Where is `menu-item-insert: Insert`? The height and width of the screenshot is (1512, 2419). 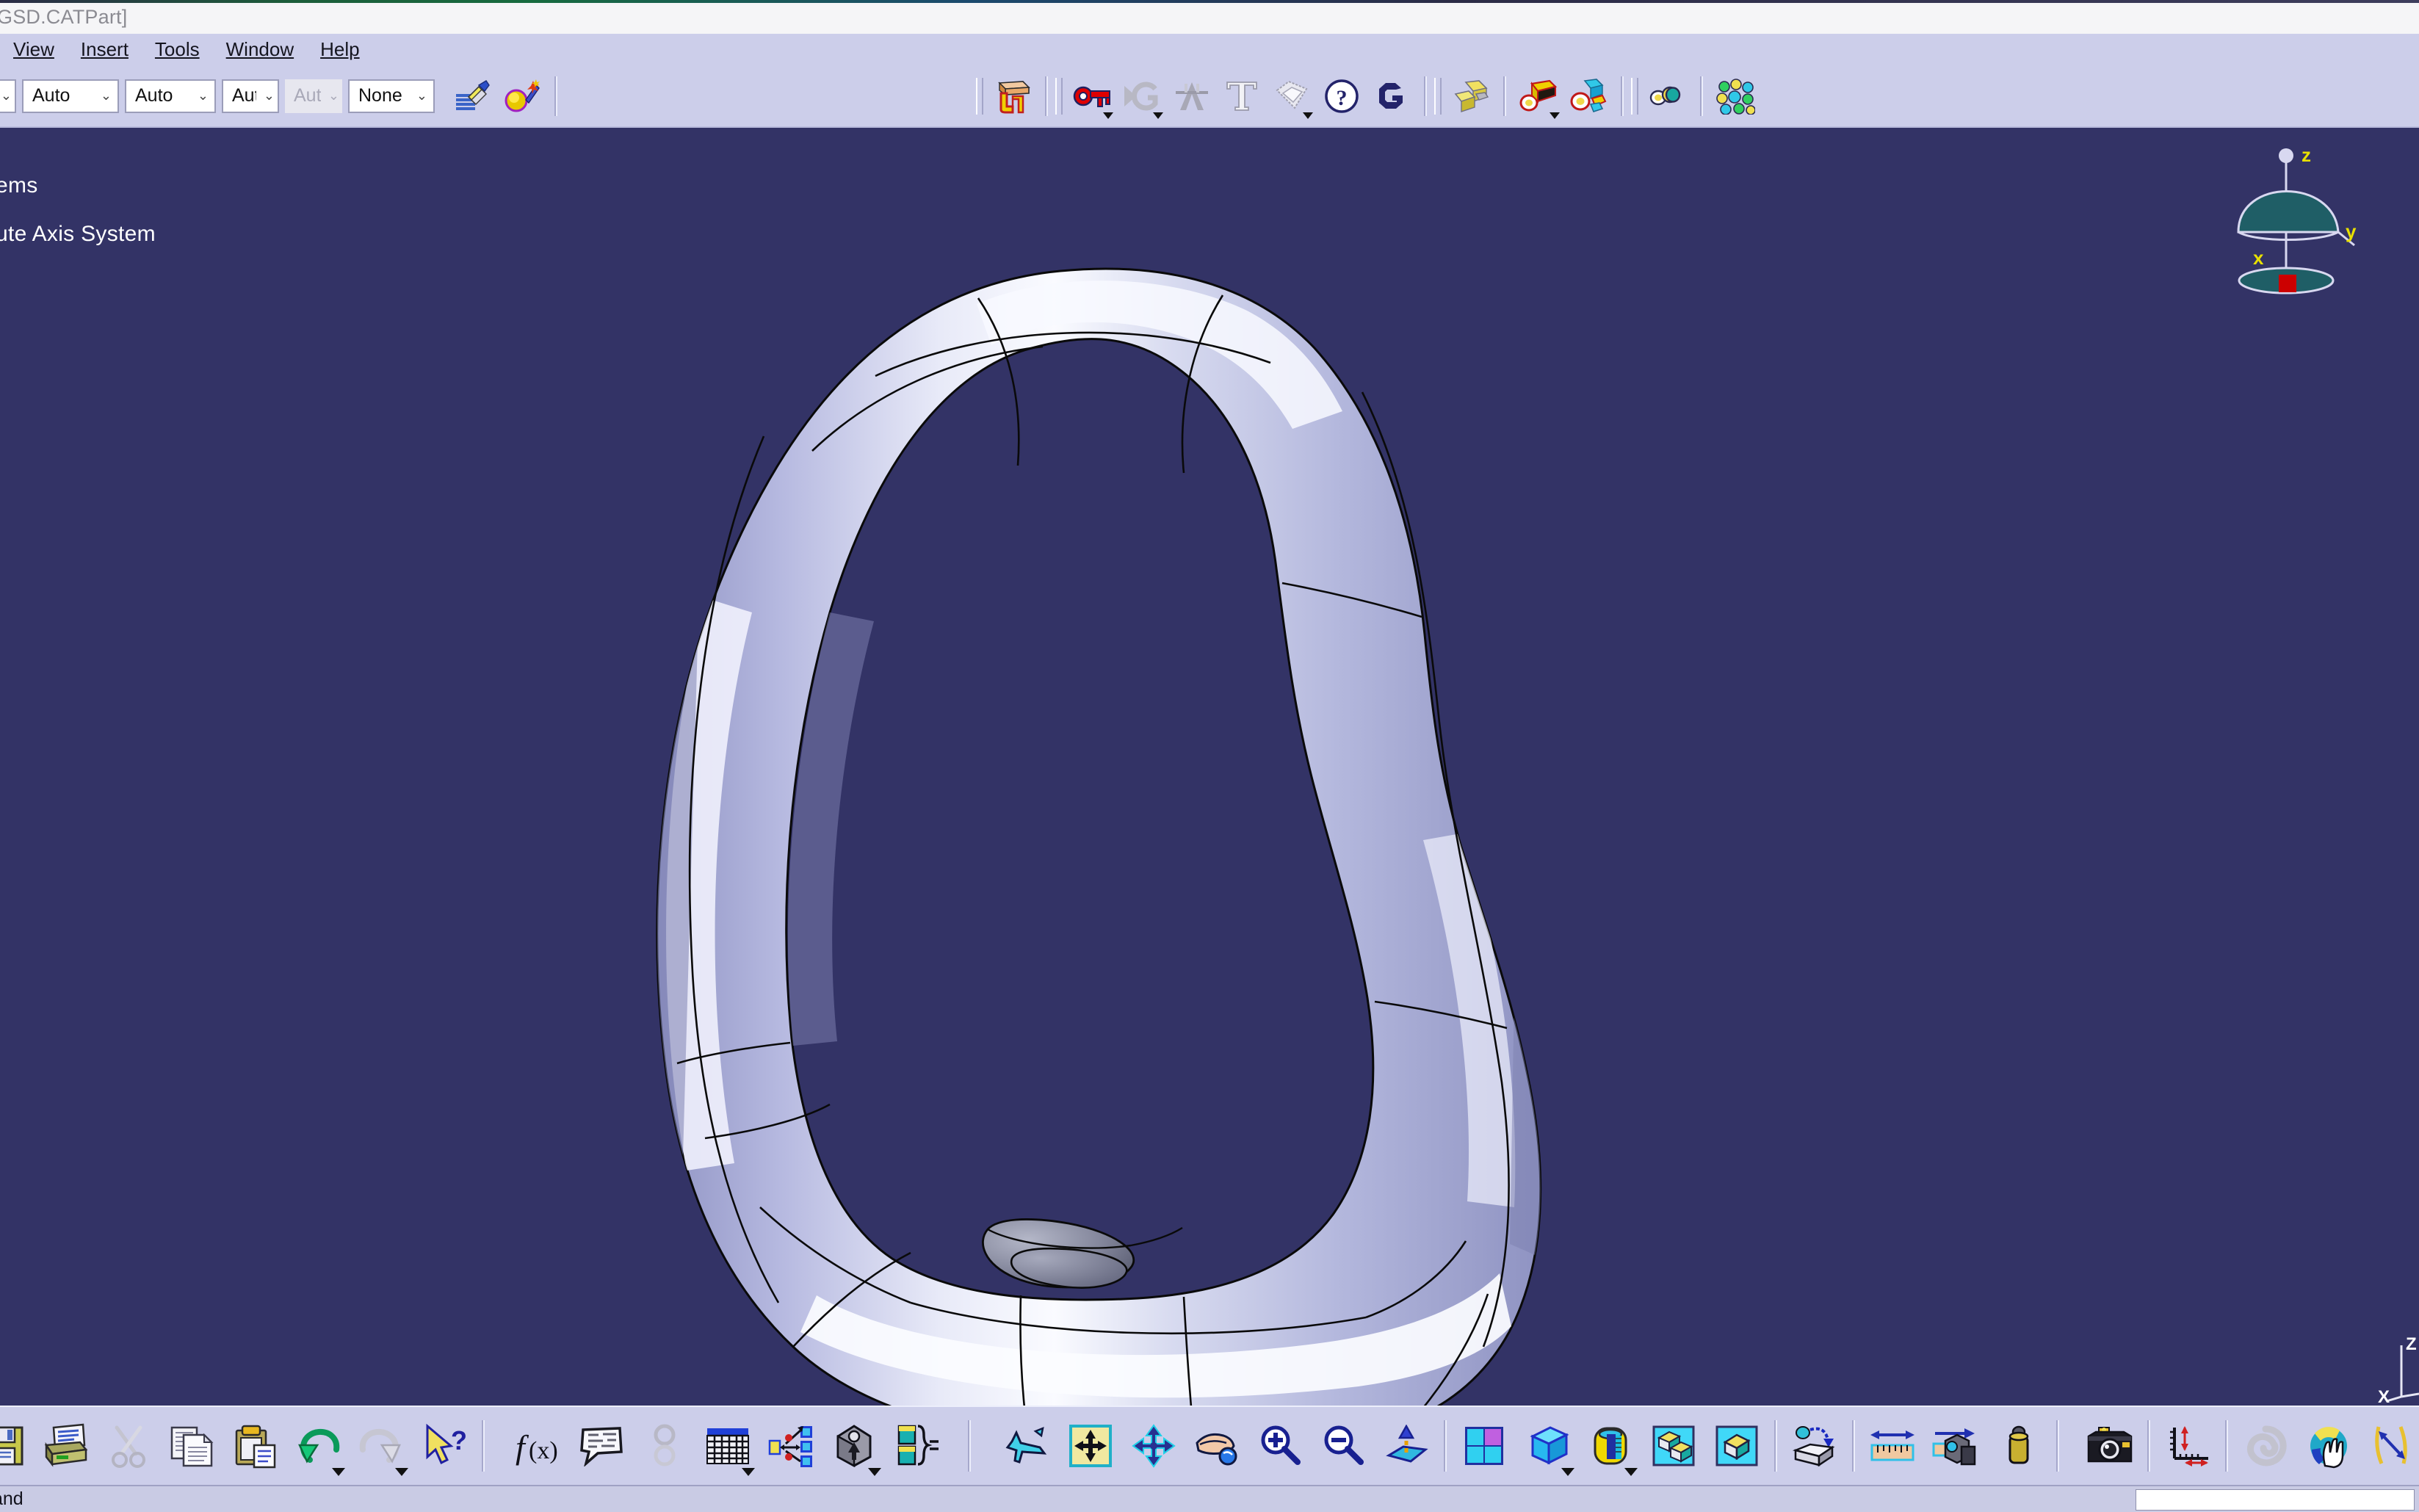 menu-item-insert: Insert is located at coordinates (105, 49).